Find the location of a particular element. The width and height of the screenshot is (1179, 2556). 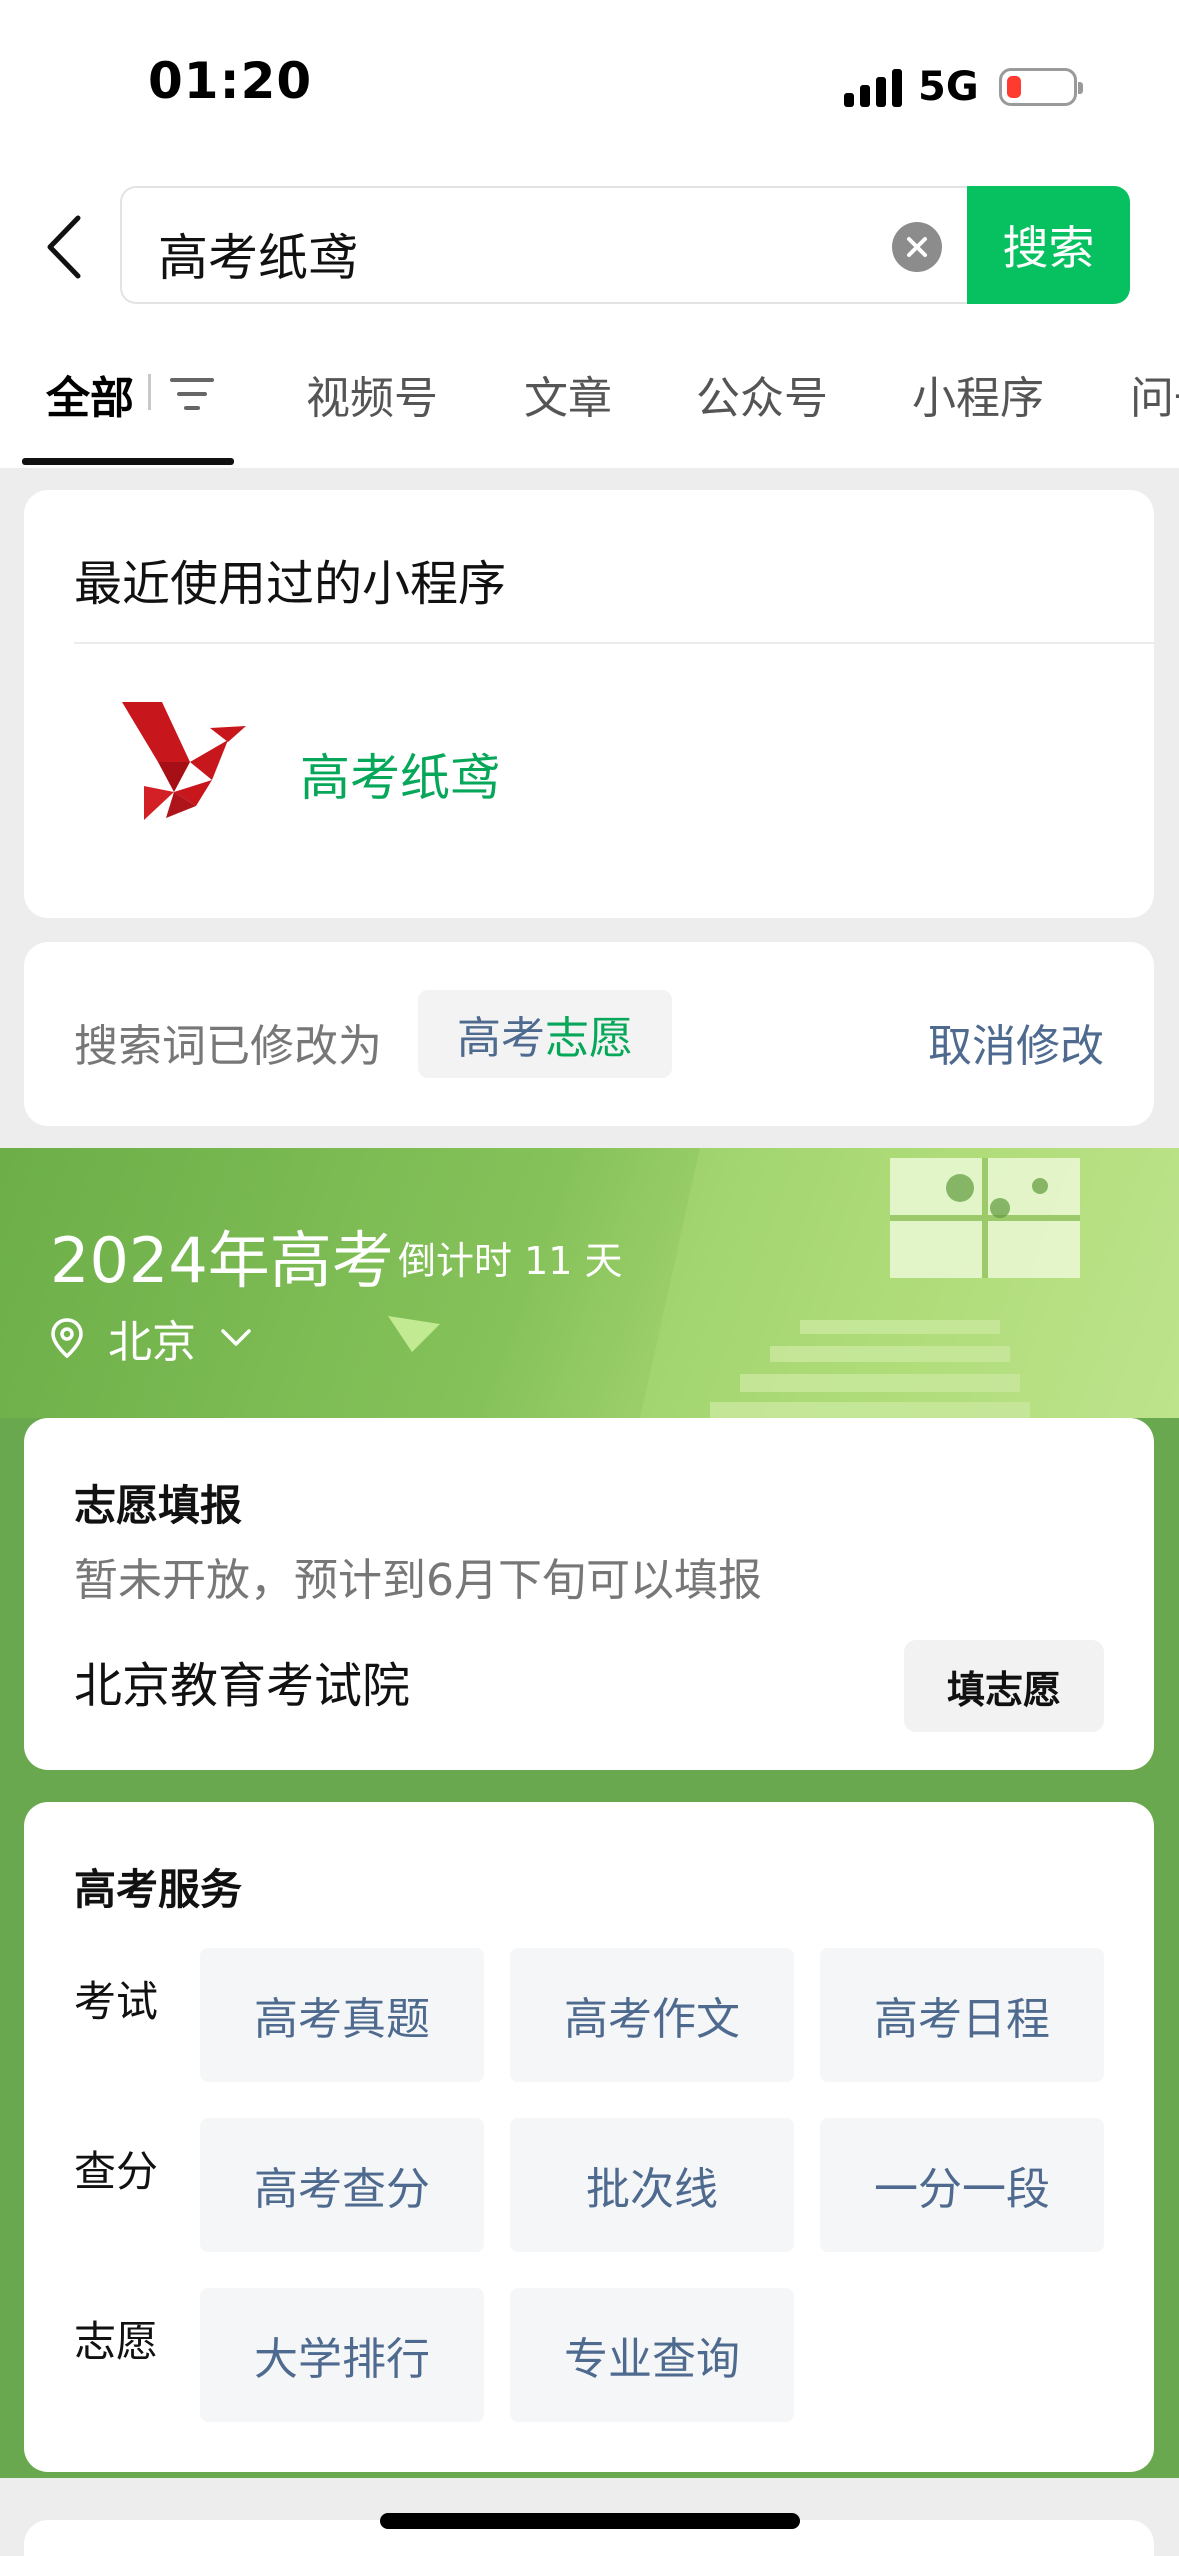

network-type: 5G is located at coordinates (948, 87).